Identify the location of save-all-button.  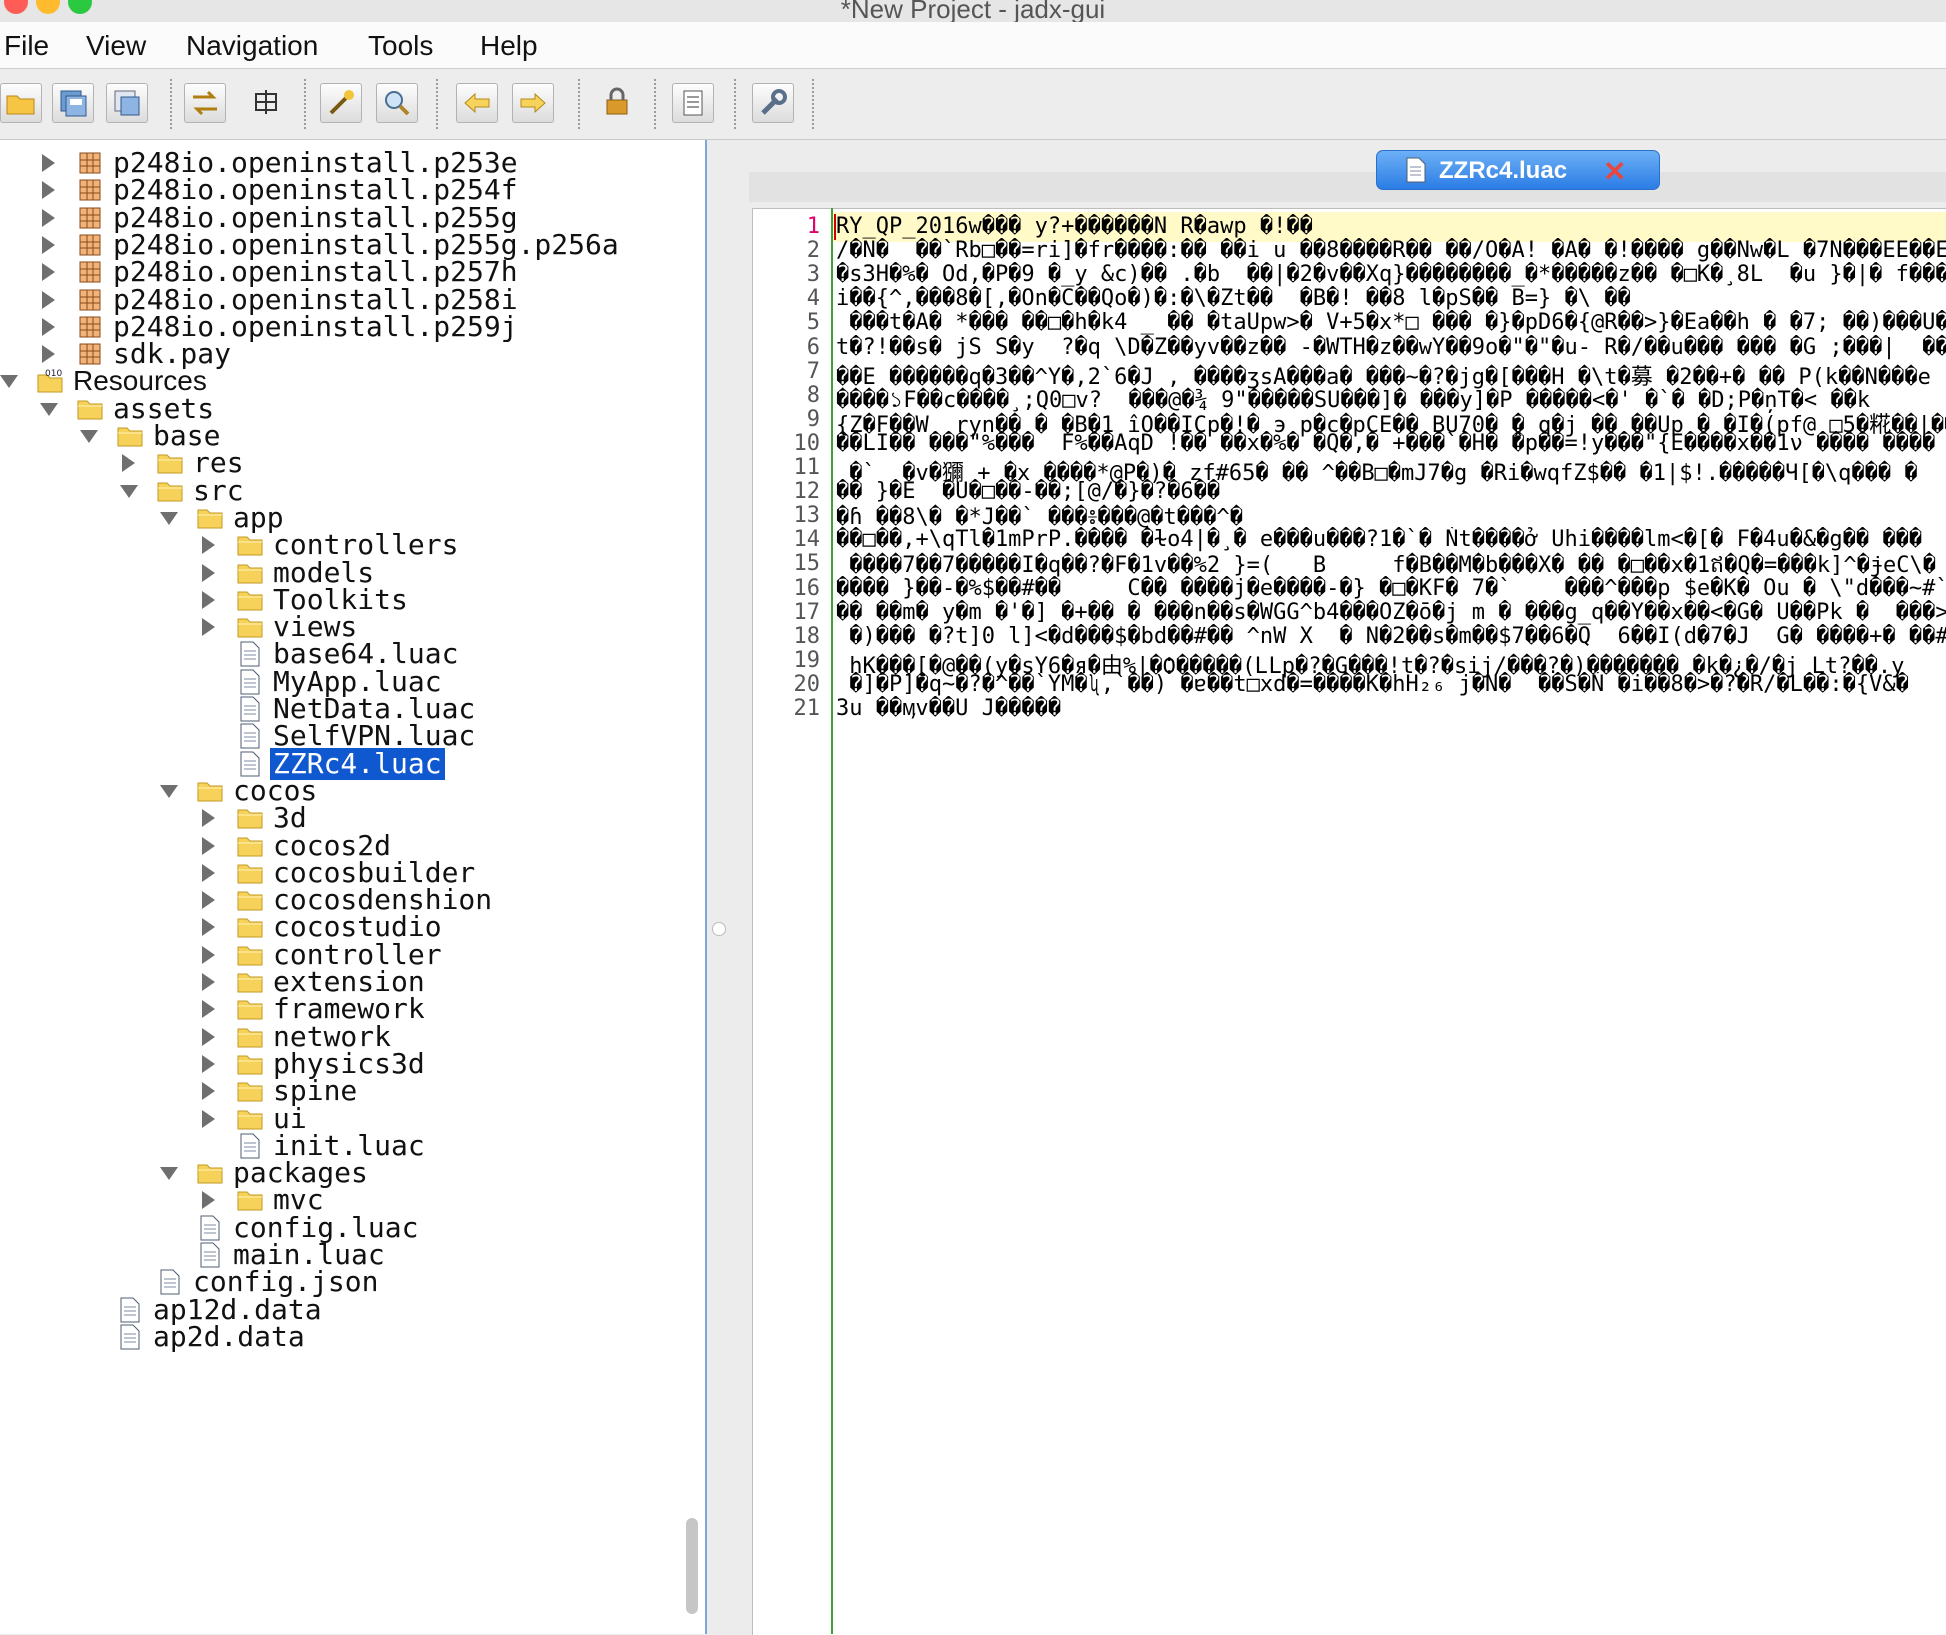
(73, 103).